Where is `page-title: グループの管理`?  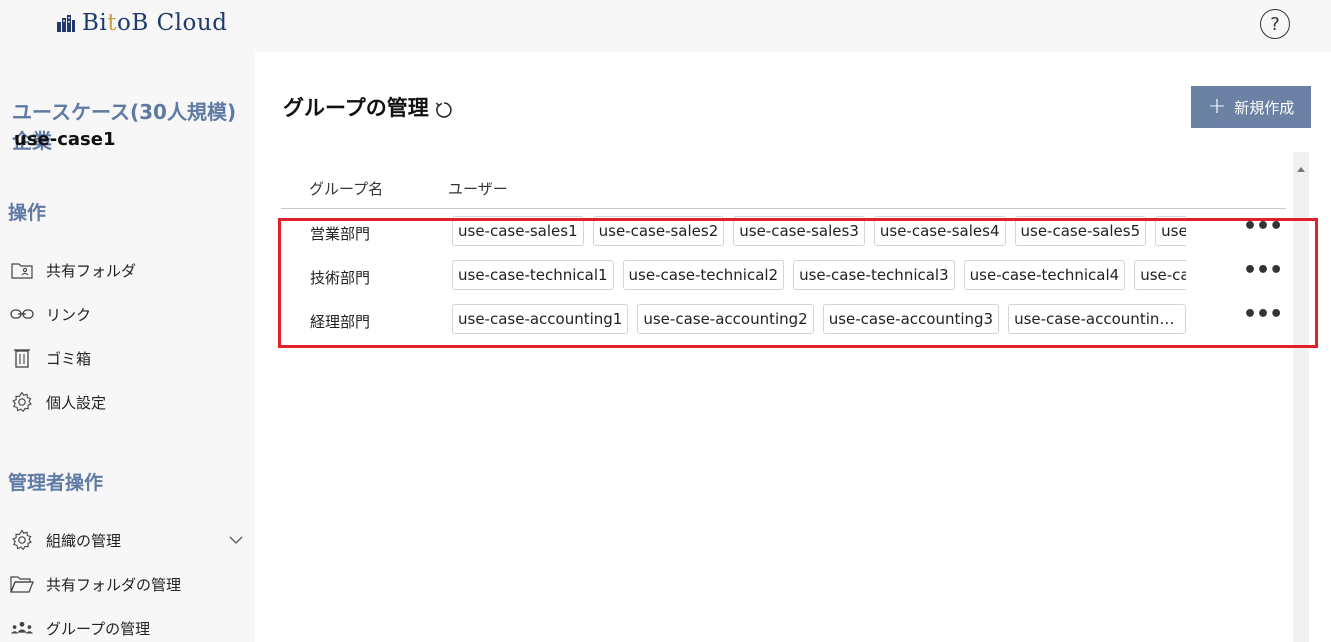
page-title: グループの管理 is located at coordinates (369, 107).